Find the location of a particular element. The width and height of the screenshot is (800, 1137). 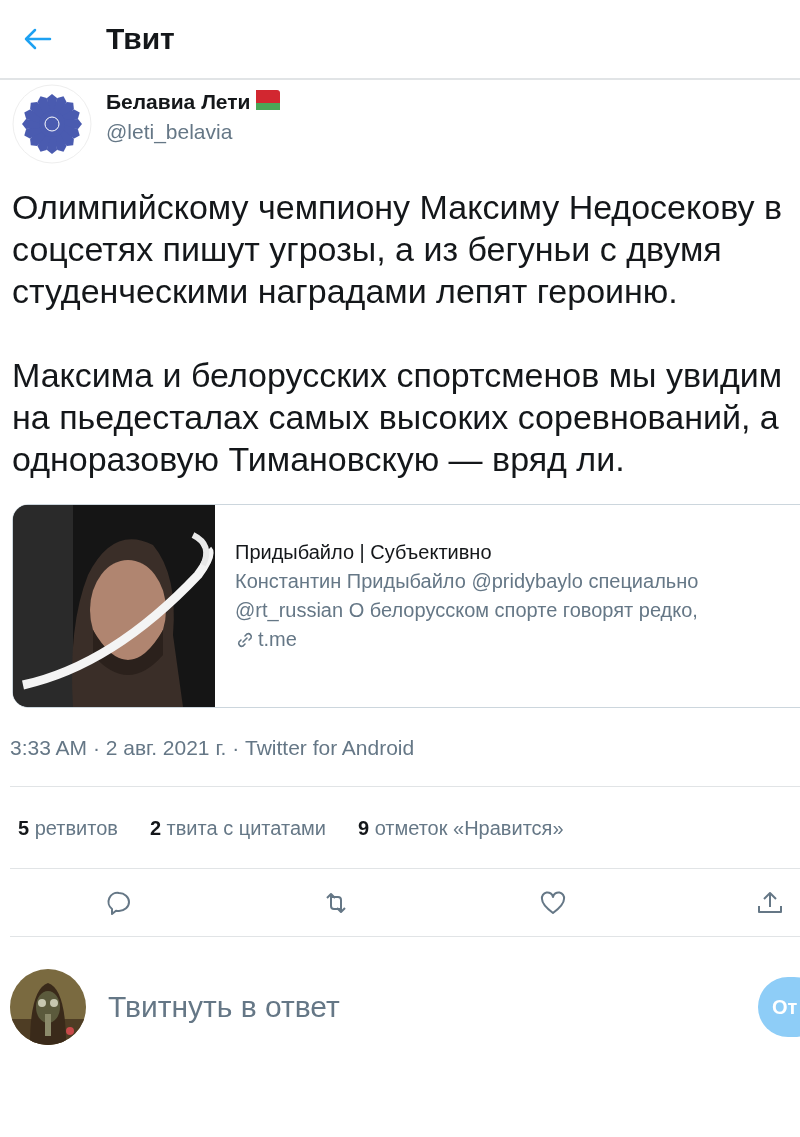

stat-link: 9 отметок «Нравится» is located at coordinates (460, 828).